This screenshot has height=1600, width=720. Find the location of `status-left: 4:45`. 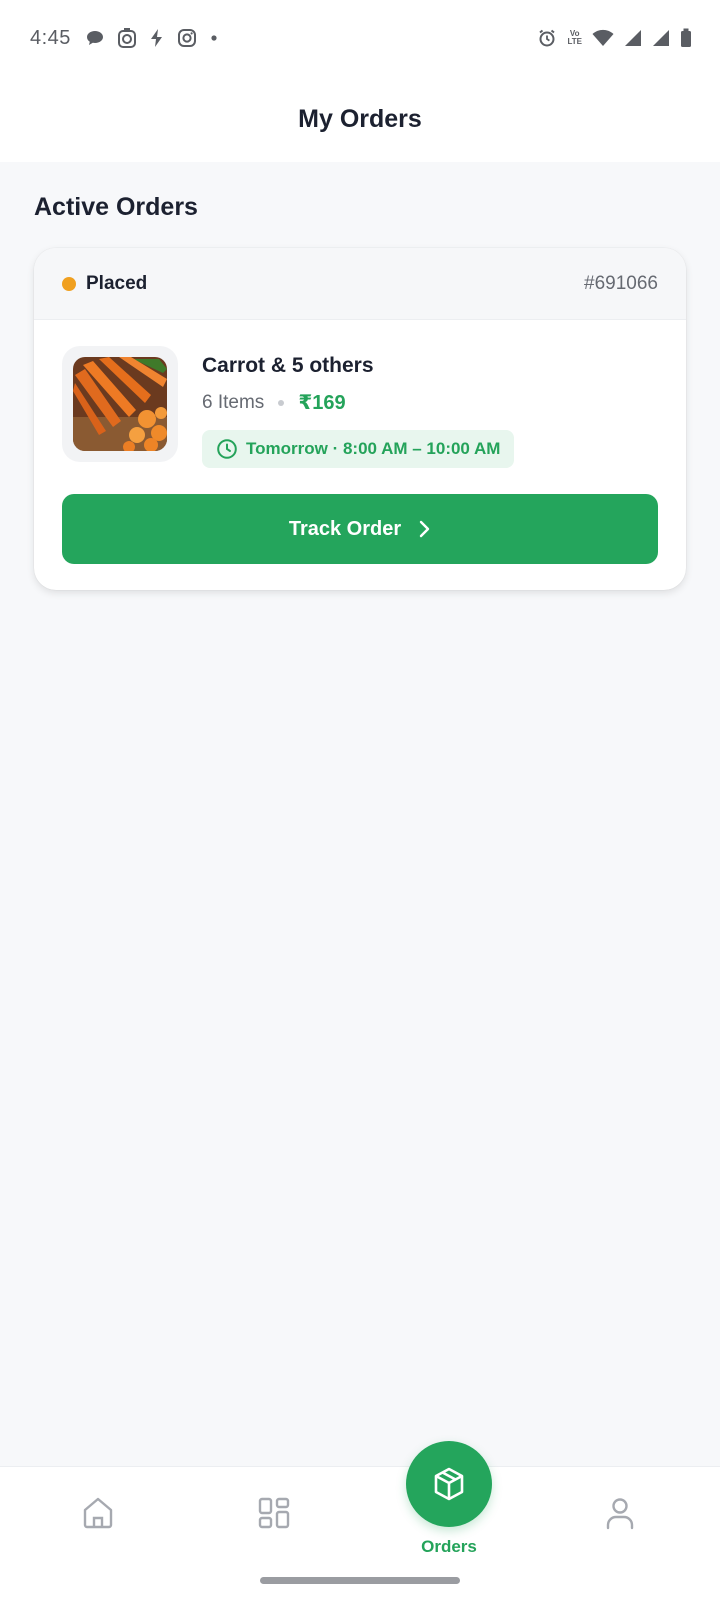

status-left: 4:45 is located at coordinates (124, 38).